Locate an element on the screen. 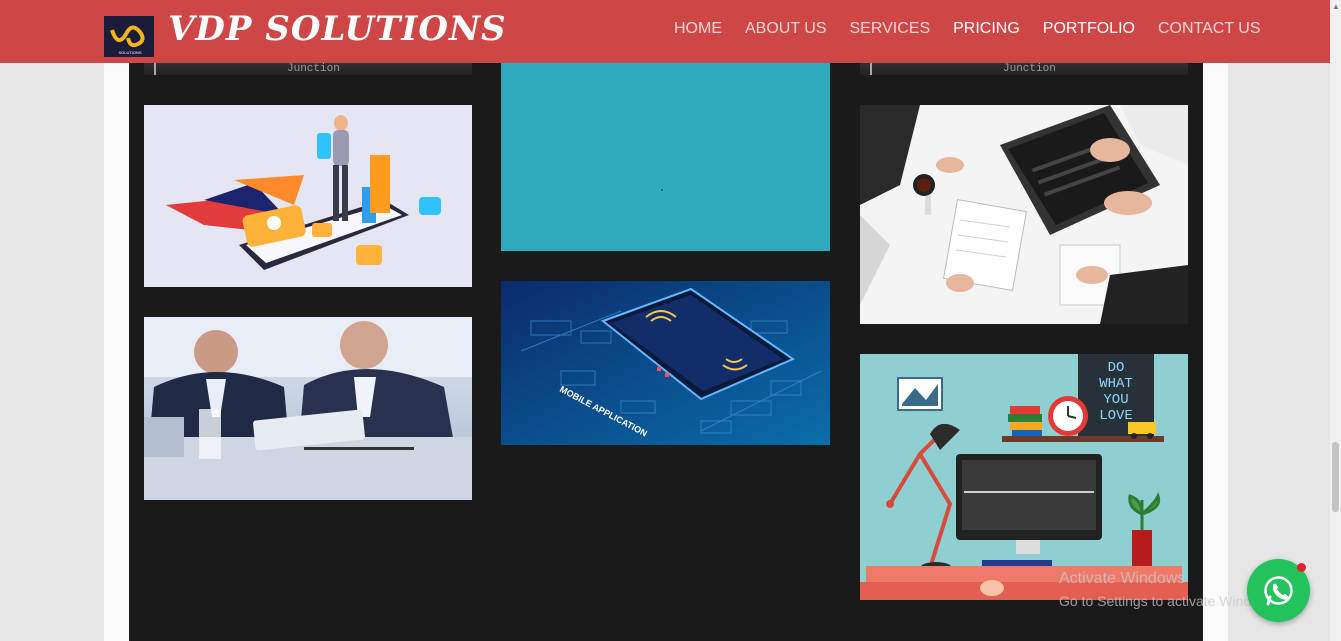 This screenshot has width=1341, height=641. brand-name: VDP SOLUTIONS is located at coordinates (337, 29).